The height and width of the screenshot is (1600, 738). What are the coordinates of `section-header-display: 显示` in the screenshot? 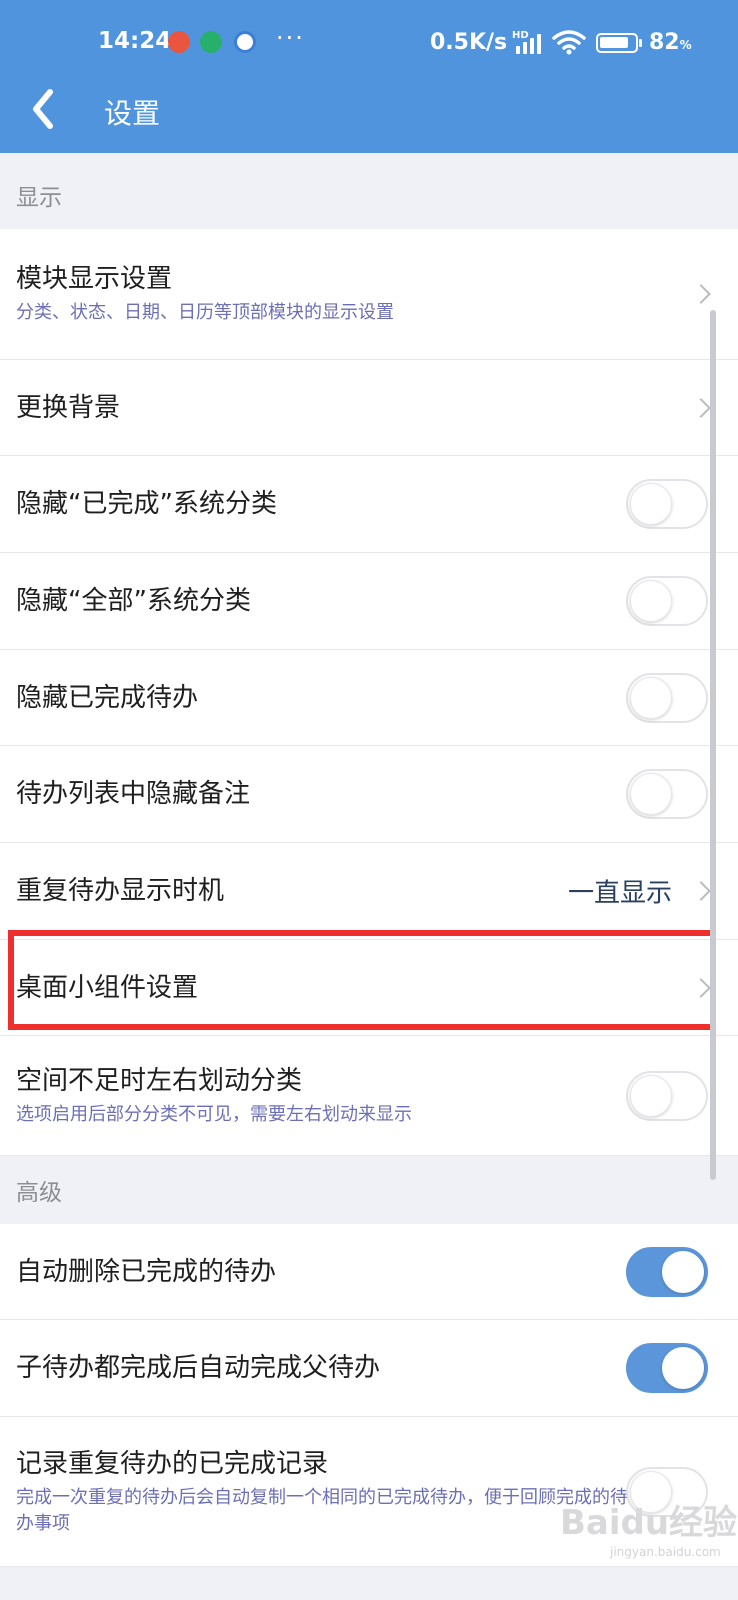 It's located at (369, 195).